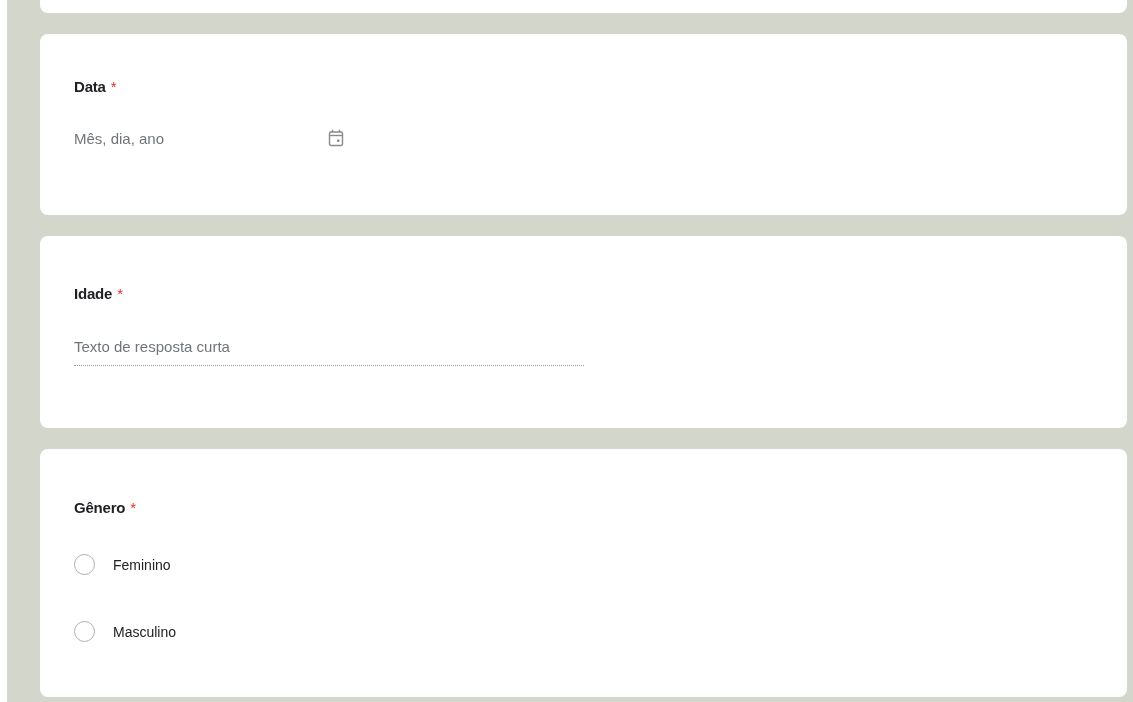  Describe the element at coordinates (93, 293) in the screenshot. I see `question-title: Idade` at that location.